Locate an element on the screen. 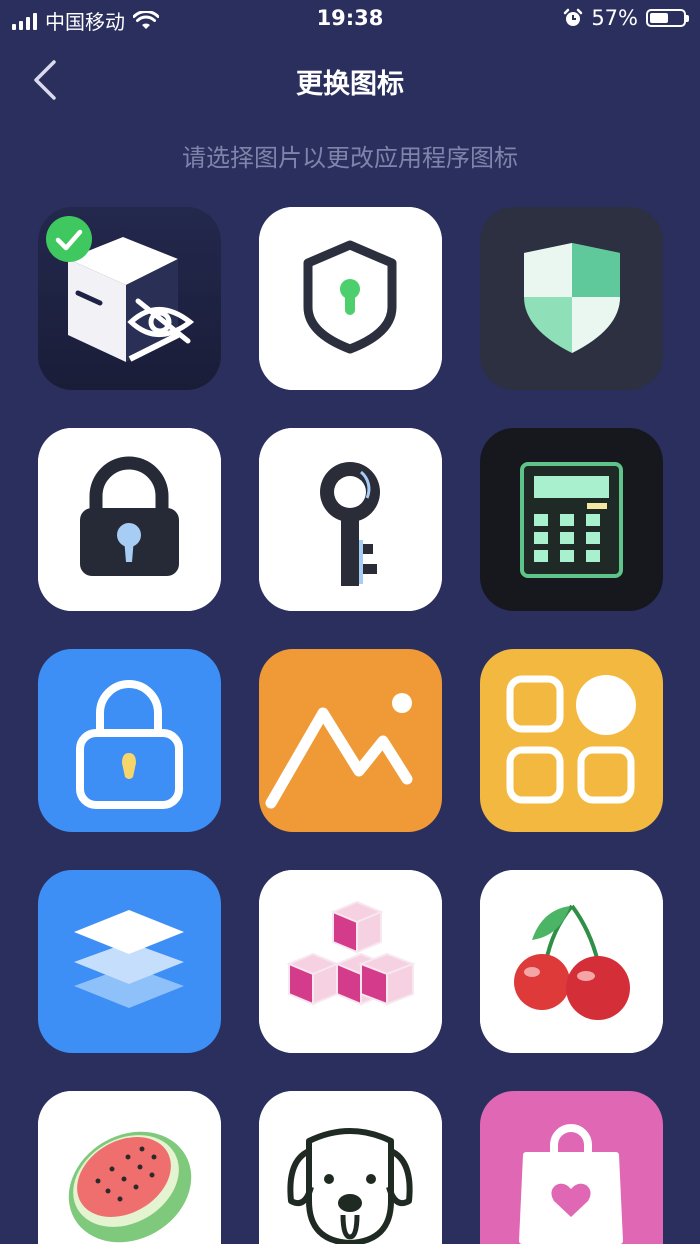  shield-keyhole-icon is located at coordinates (350, 298).